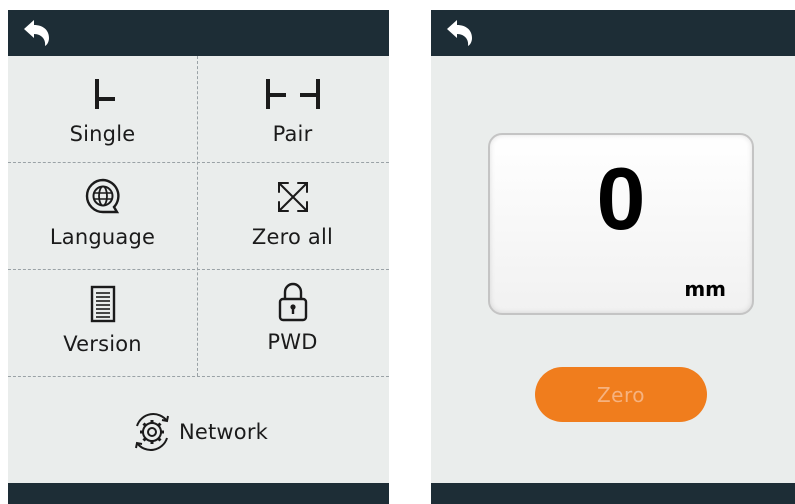 This screenshot has height=504, width=795. What do you see at coordinates (198, 376) in the screenshot?
I see `row-divider` at bounding box center [198, 376].